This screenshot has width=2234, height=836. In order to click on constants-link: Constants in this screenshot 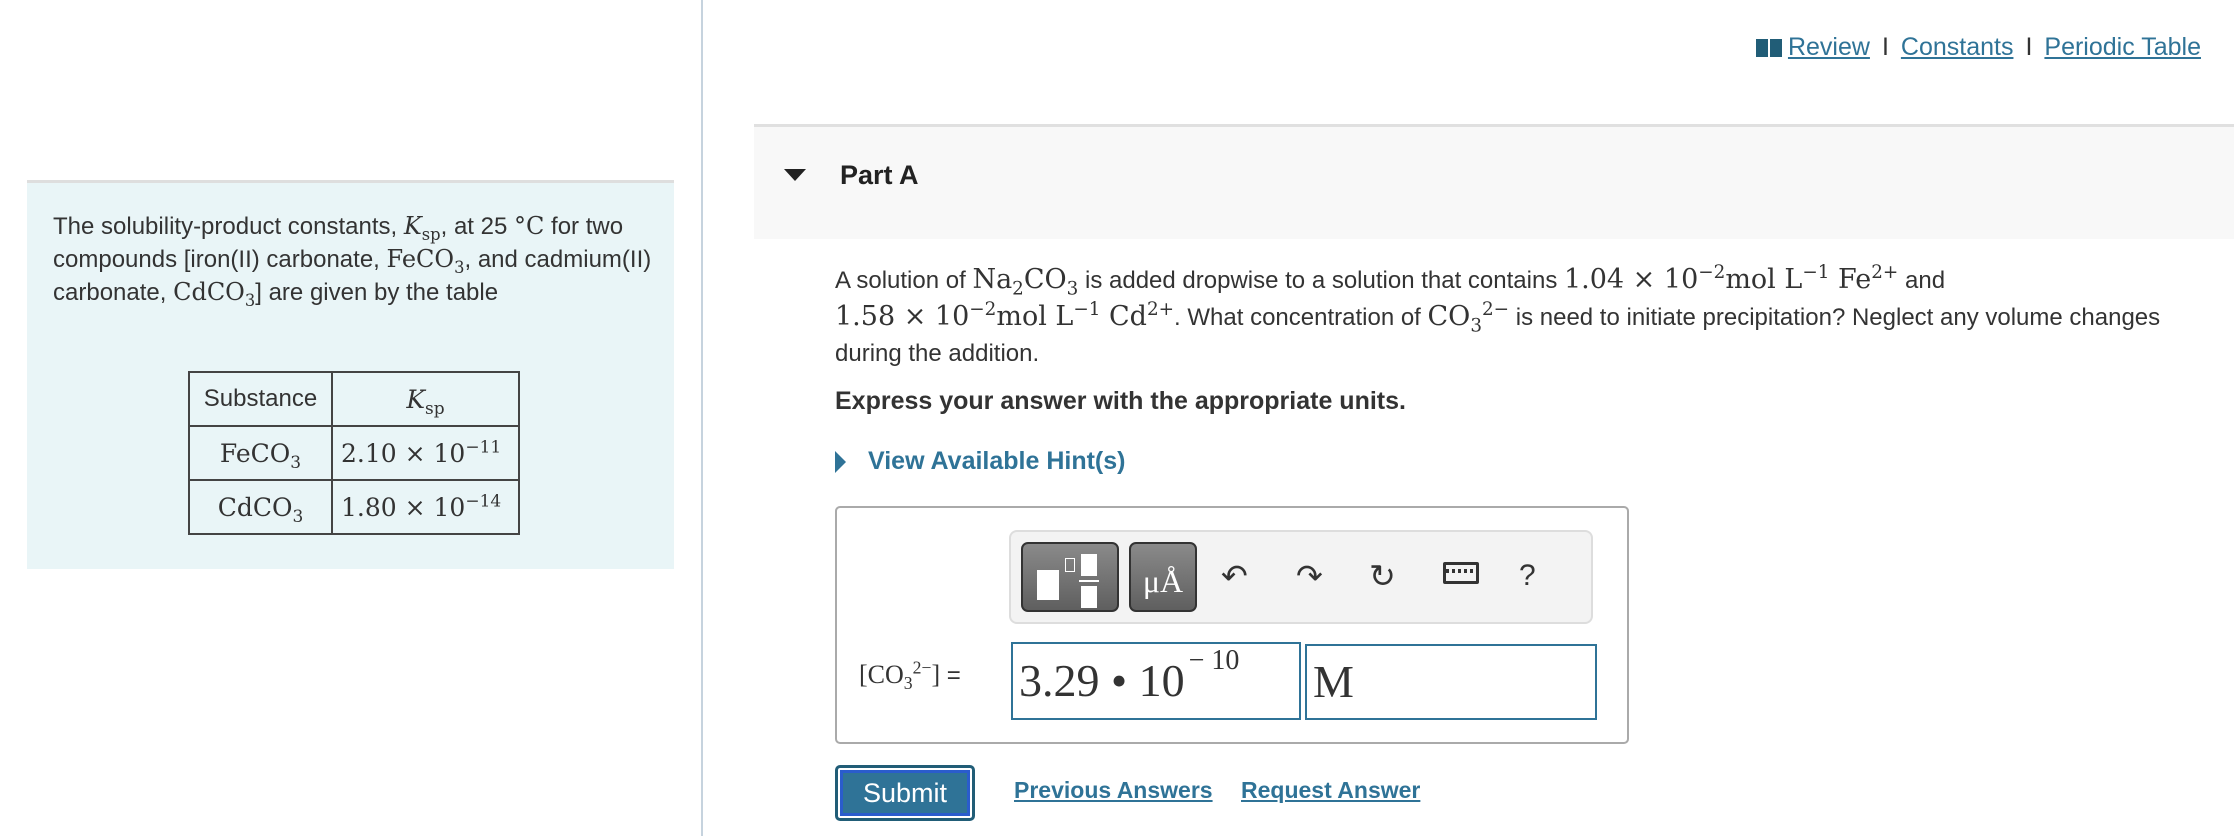, I will do `click(1957, 47)`.